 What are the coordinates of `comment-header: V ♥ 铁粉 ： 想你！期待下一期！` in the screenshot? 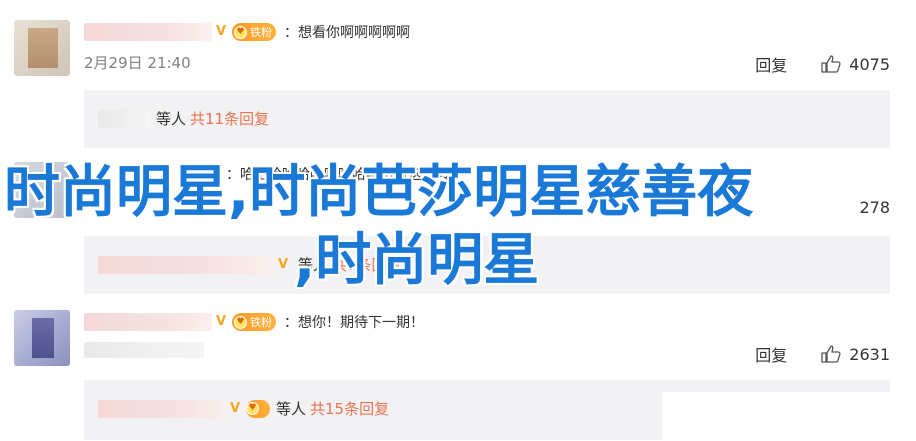 It's located at (254, 322).